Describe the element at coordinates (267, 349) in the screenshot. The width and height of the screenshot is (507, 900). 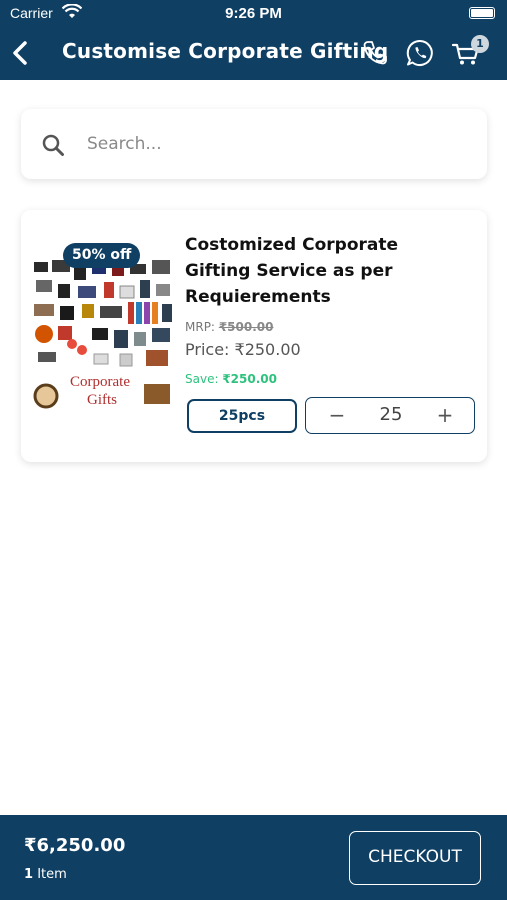
I see `price-value: ₹250.00` at that location.